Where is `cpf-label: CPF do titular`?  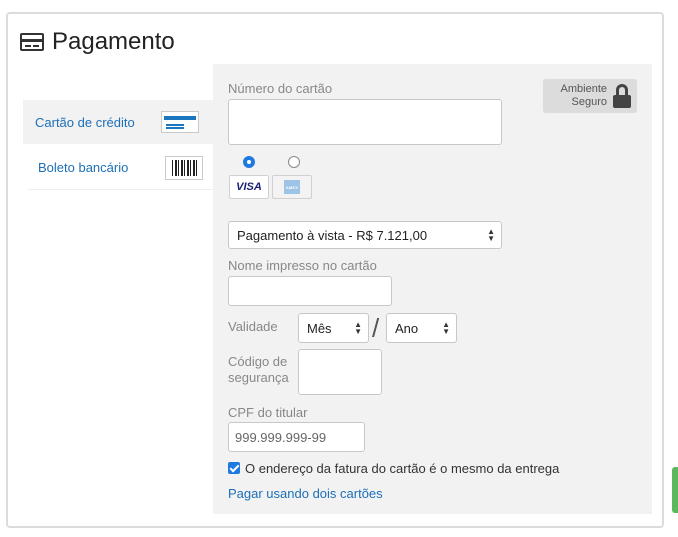
cpf-label: CPF do titular is located at coordinates (268, 412).